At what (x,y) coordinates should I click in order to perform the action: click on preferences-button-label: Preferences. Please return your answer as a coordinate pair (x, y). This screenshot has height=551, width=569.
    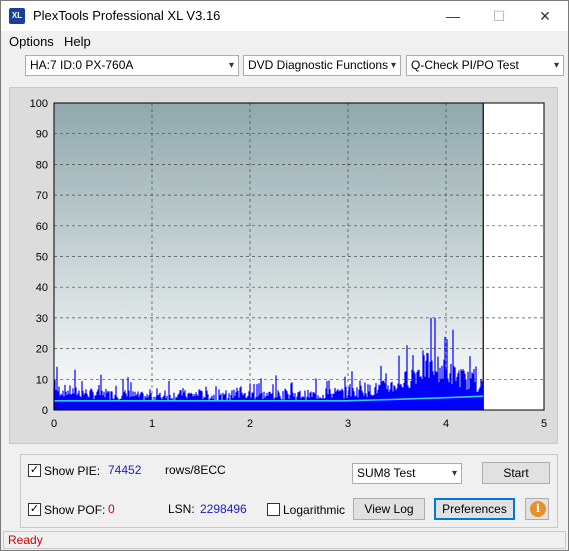
    Looking at the image, I should click on (474, 509).